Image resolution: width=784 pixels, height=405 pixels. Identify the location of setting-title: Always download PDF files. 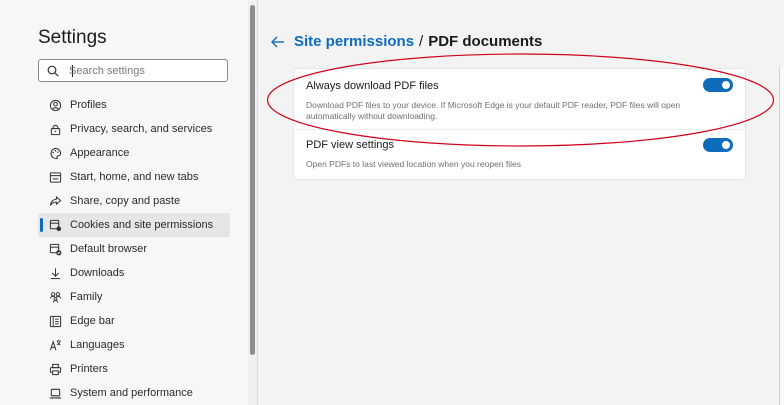
(372, 86).